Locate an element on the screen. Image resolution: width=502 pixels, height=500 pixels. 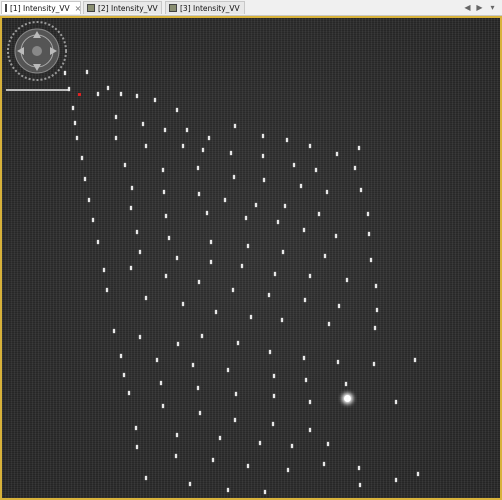
tab-intensity-vv-3: [3] Intensity_VV is located at coordinates (205, 7).